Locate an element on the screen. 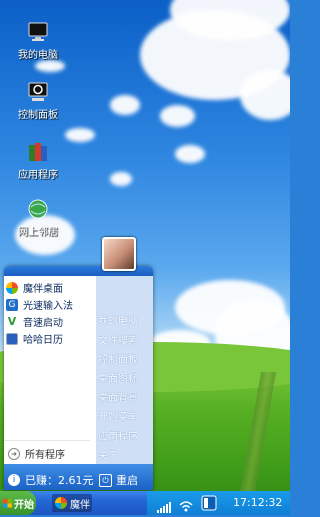 This screenshot has height=517, width=320. start-menu-link-about: 关于 is located at coordinates (125, 454).